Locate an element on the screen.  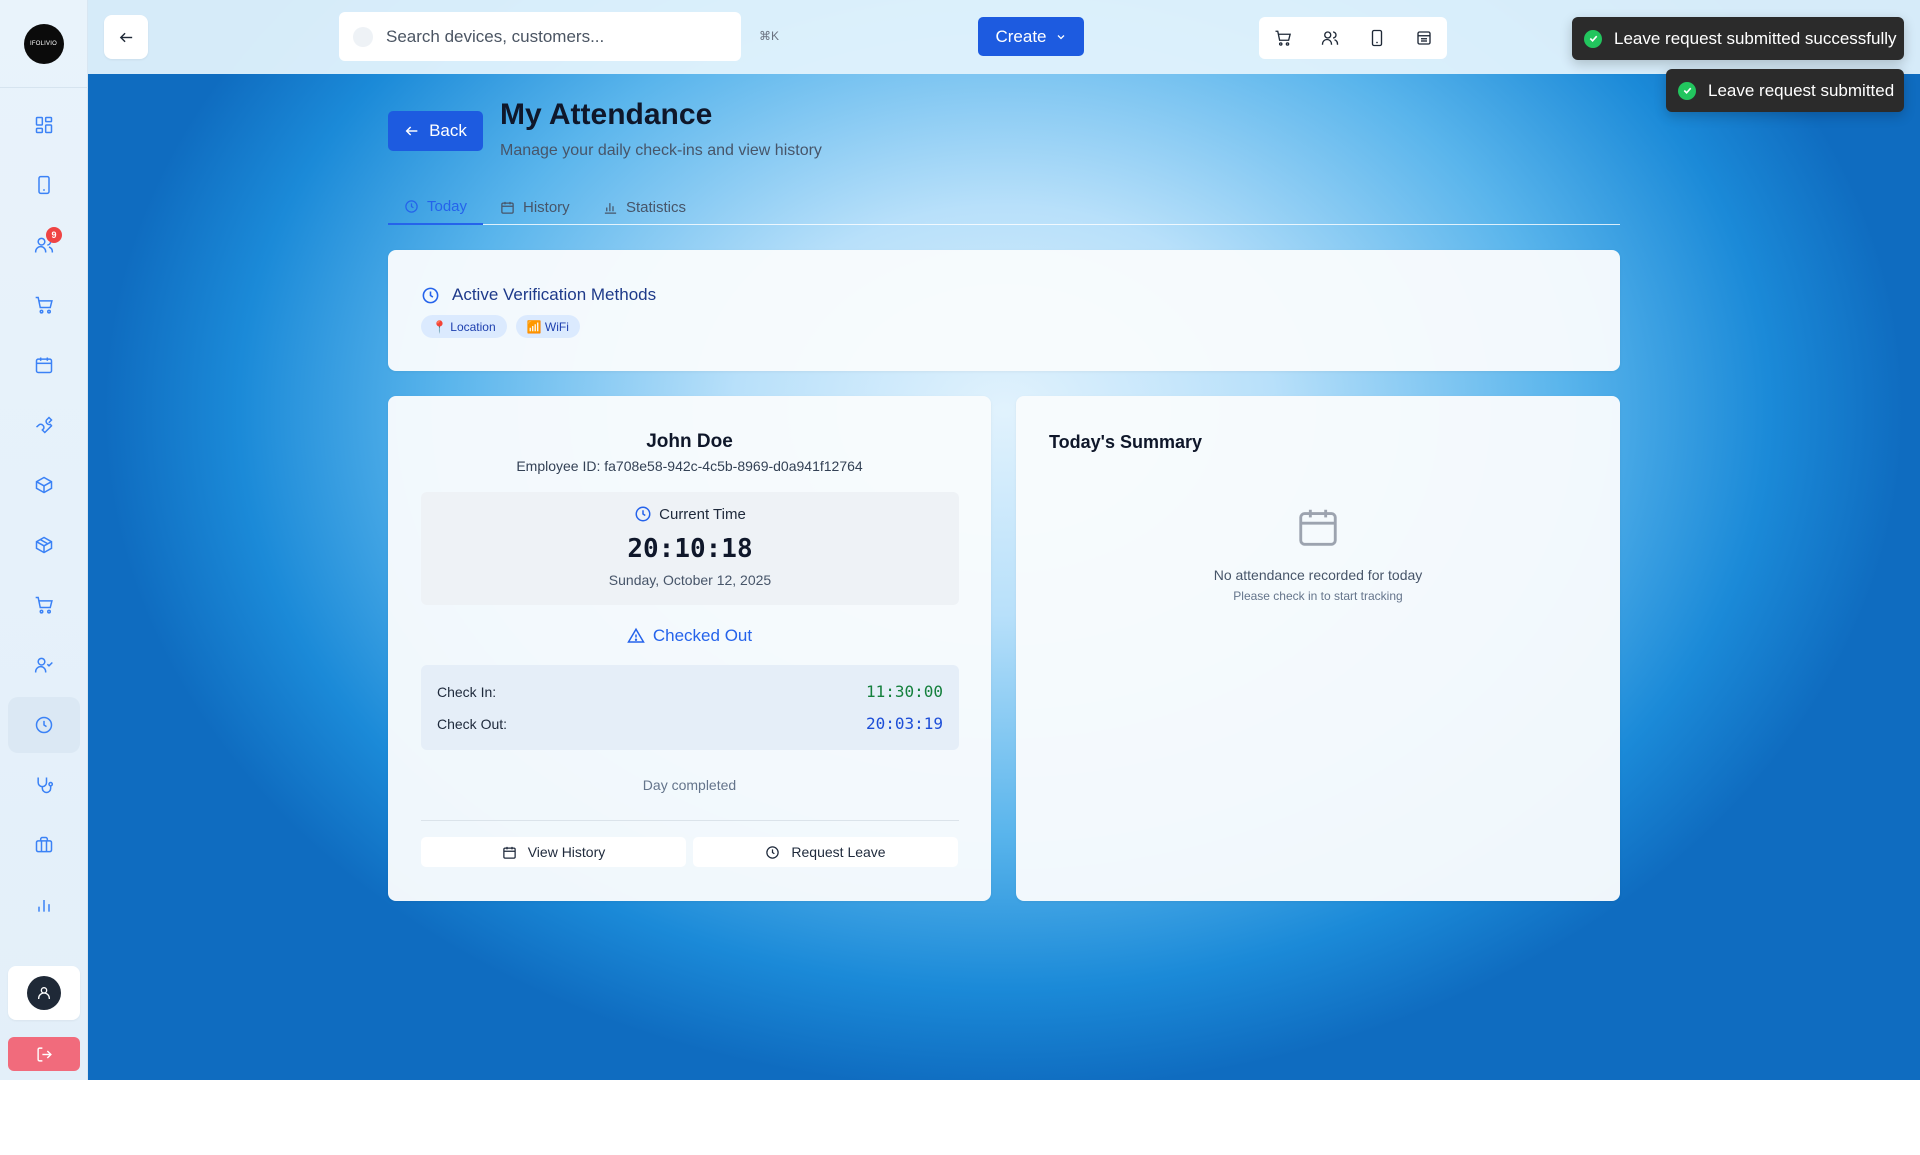
location-chip: 📍 Location is located at coordinates (464, 326).